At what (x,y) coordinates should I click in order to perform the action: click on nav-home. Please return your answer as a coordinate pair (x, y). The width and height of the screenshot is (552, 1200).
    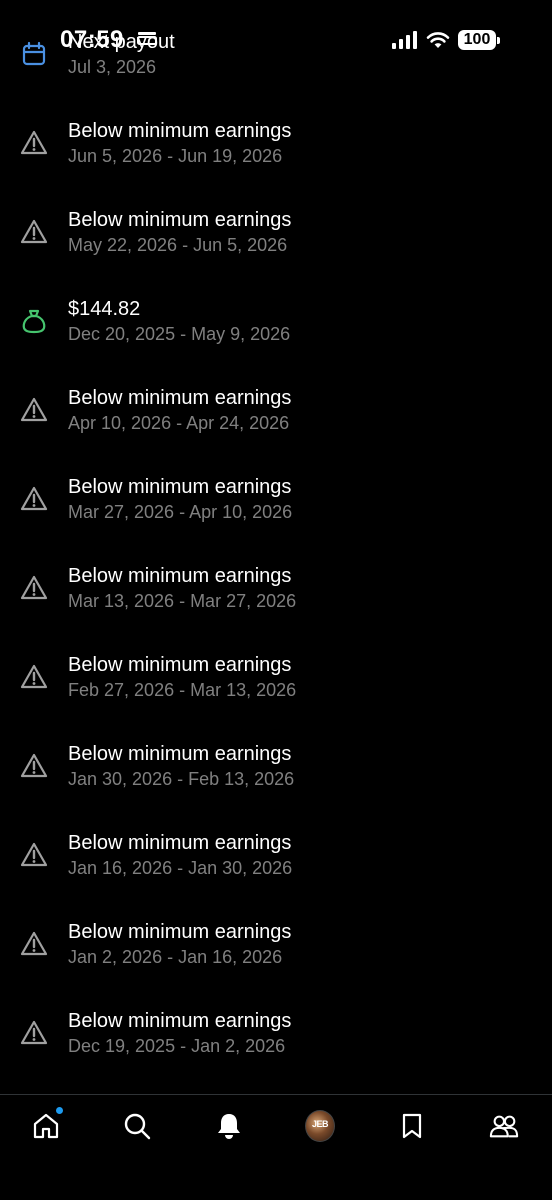
    Looking at the image, I should click on (47, 1124).